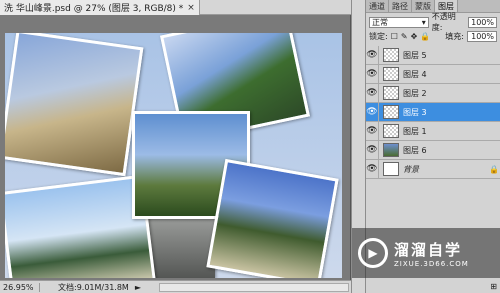  Describe the element at coordinates (394, 36) in the screenshot. I see `lock-transparent-icon: ☐` at that location.